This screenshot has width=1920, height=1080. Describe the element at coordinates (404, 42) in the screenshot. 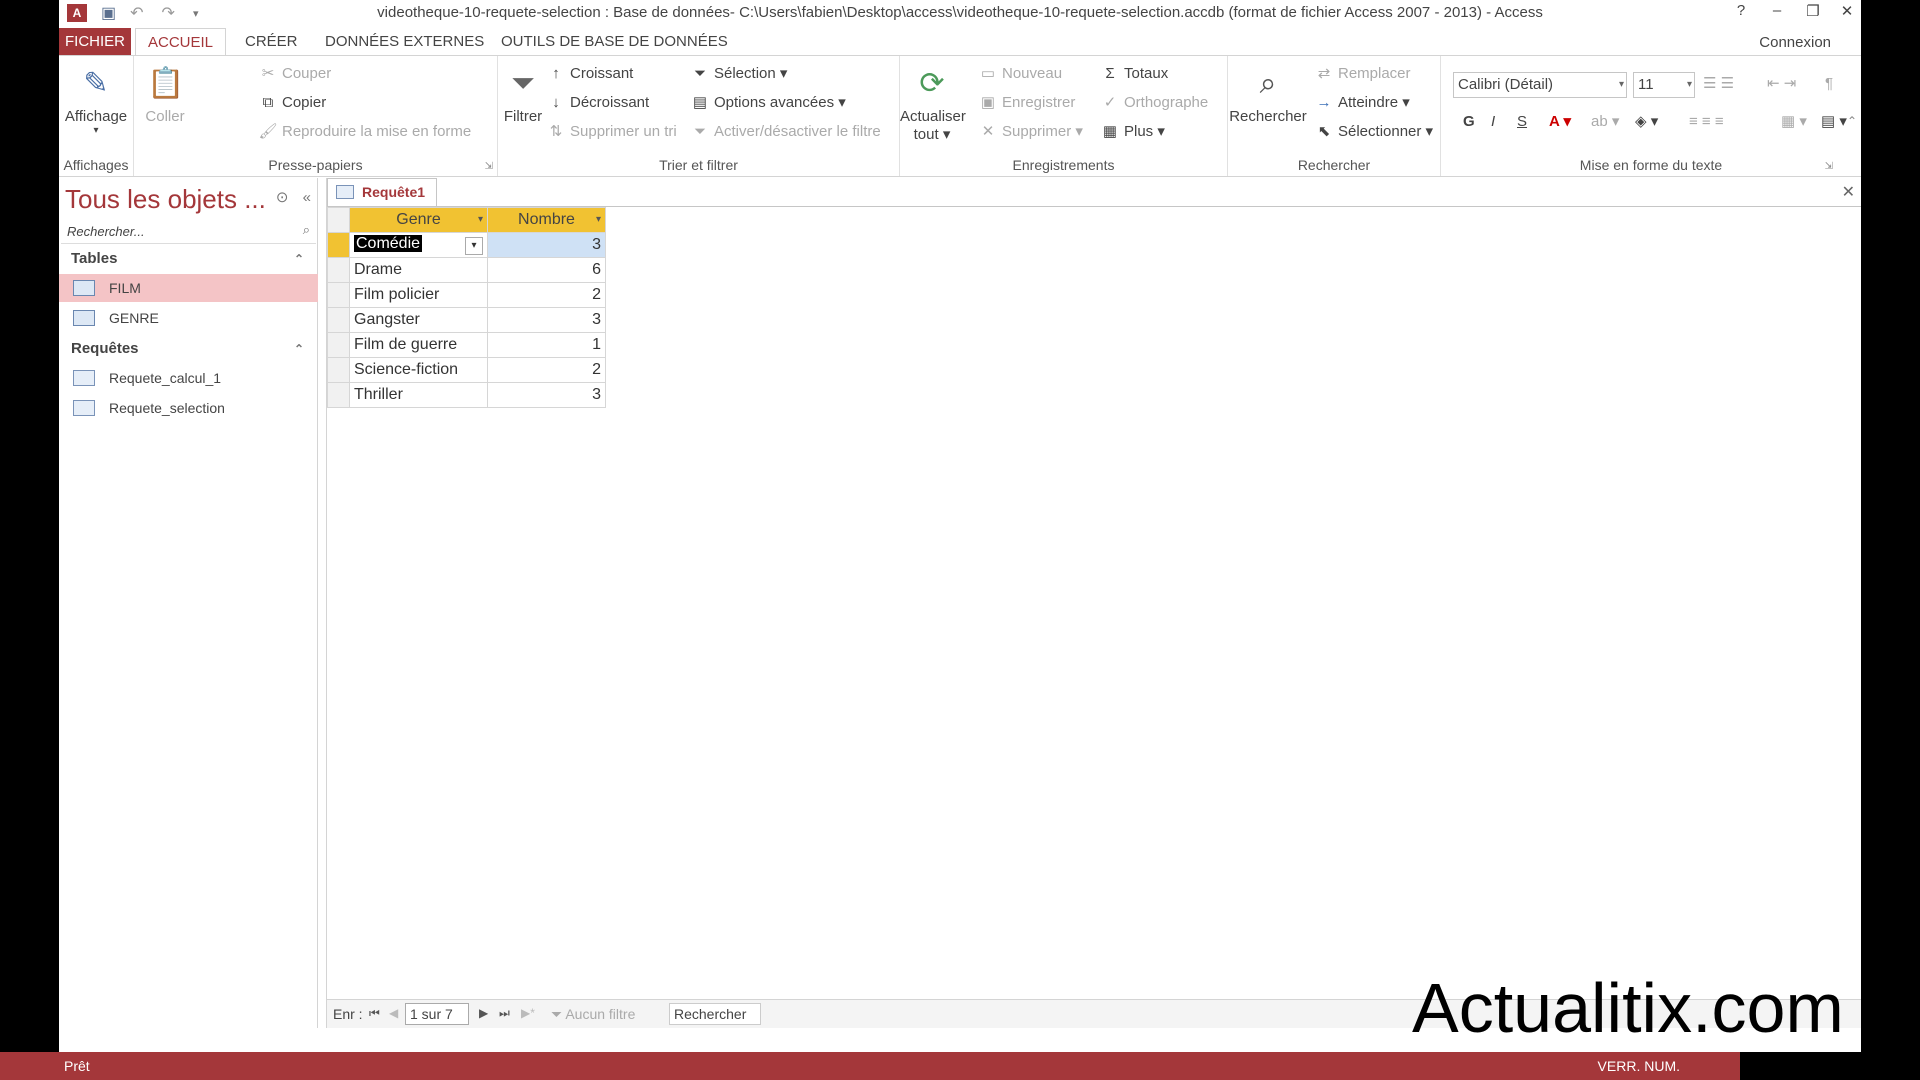

I see `tab-donnees-externes: DONNÉES EXTERNES` at that location.